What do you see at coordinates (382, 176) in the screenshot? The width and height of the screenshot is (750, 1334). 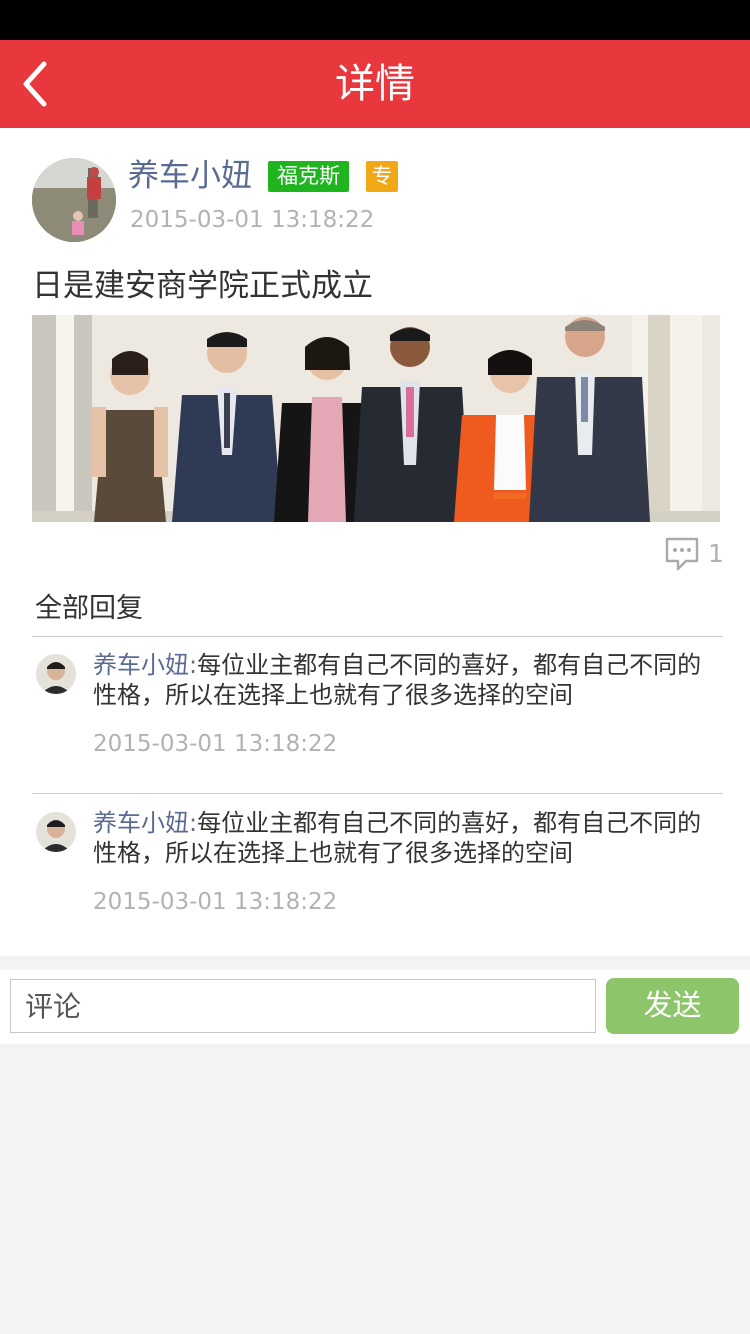 I see `pro-badge: 专` at bounding box center [382, 176].